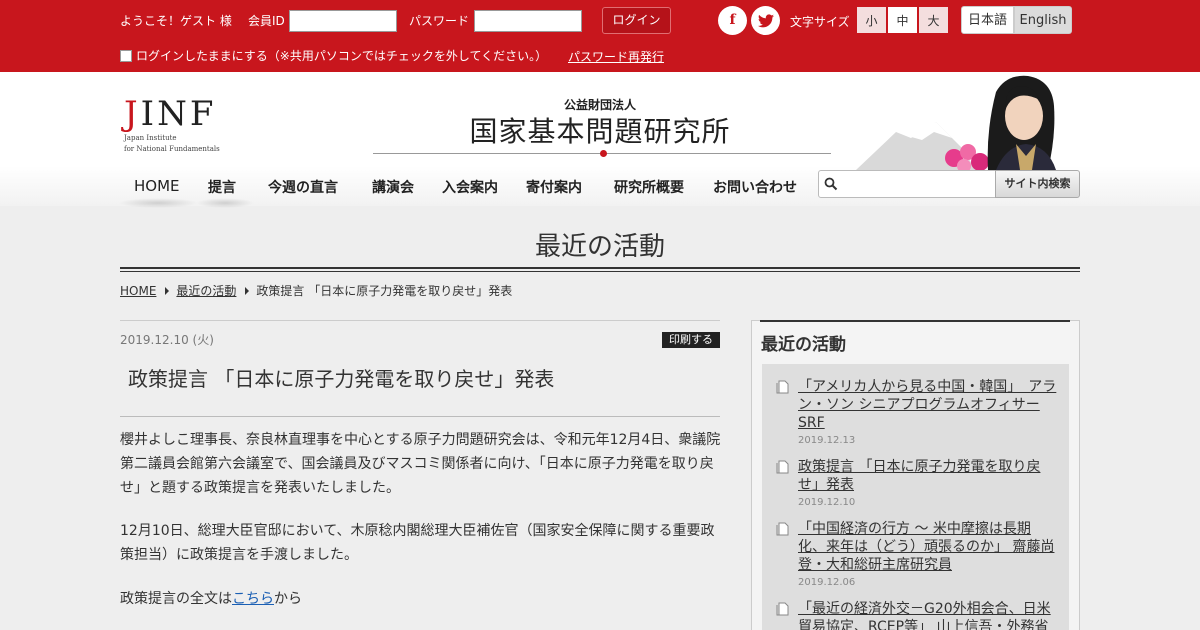 The height and width of the screenshot is (630, 1200). I want to click on title-rule, so click(600, 268).